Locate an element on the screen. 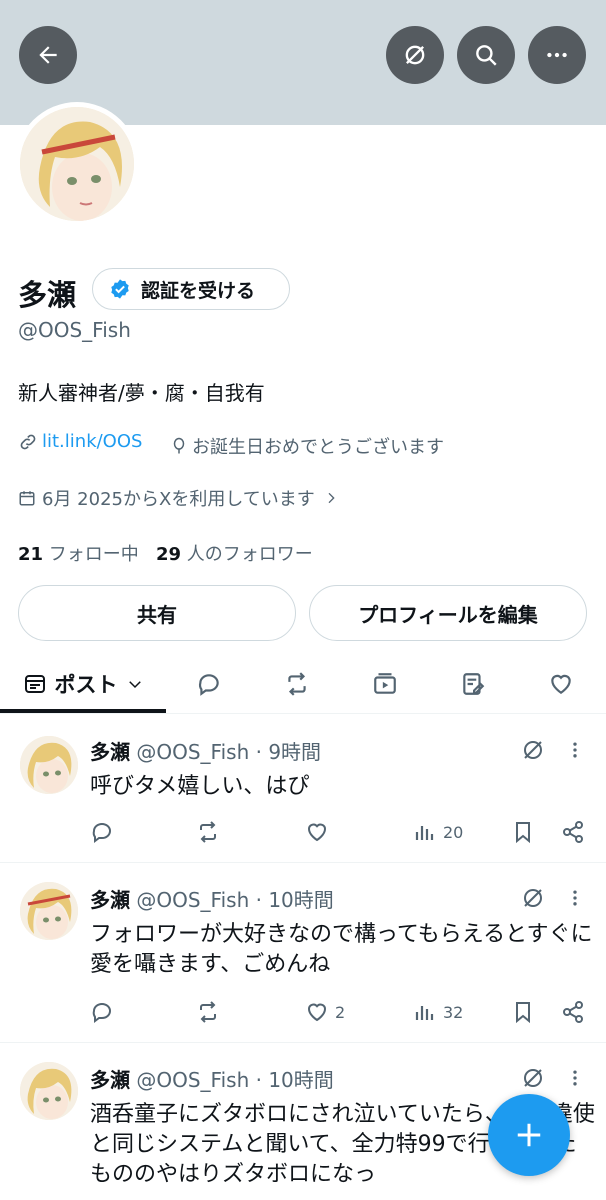  followers-link: 29 人のフォロワー is located at coordinates (234, 554).